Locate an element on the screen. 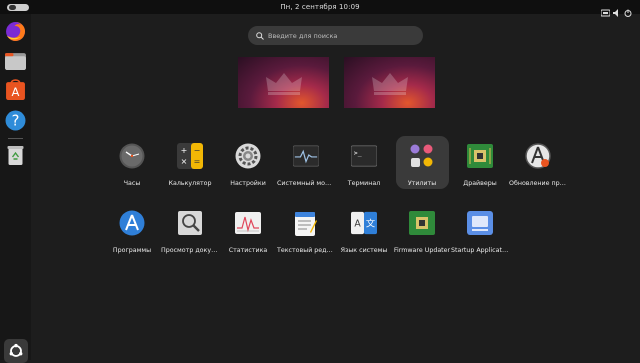 The image size is (640, 363). app-label: Язык системы is located at coordinates (364, 250).